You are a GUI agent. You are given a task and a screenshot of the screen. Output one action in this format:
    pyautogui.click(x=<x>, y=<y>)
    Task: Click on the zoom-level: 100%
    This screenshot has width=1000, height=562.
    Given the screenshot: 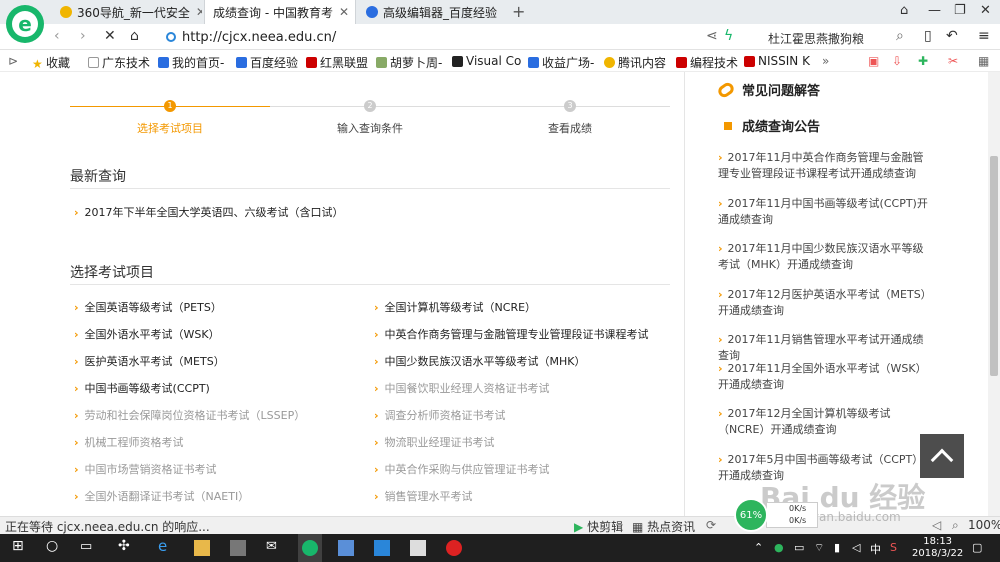 What is the action you would take?
    pyautogui.click(x=984, y=525)
    